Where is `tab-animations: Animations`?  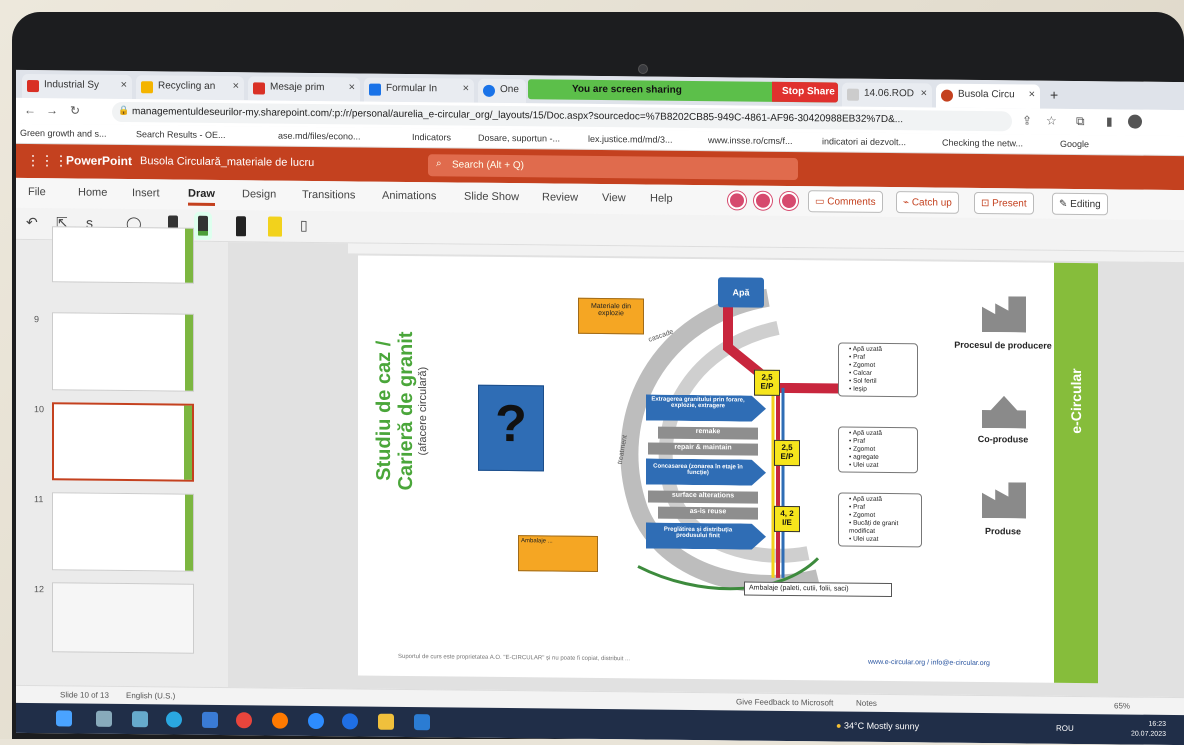
tab-animations: Animations is located at coordinates (409, 196).